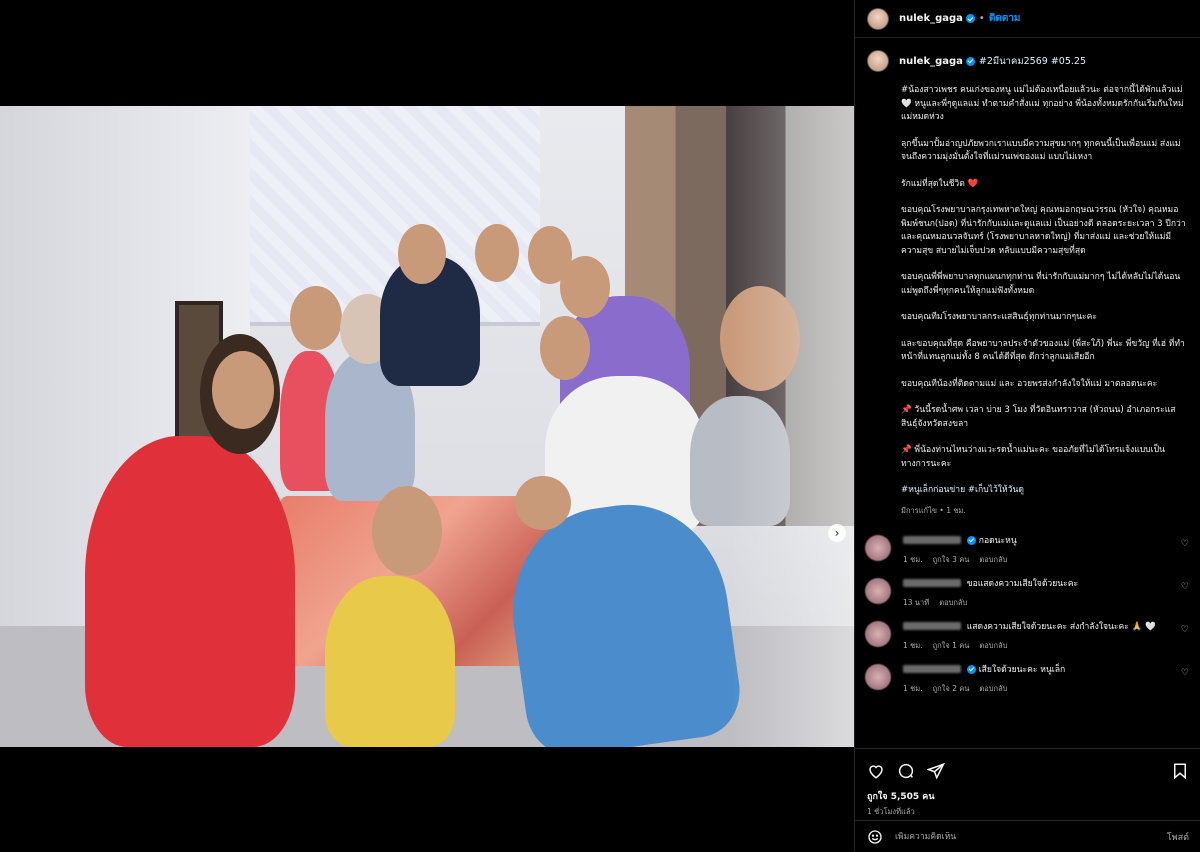 This screenshot has width=1200, height=852. I want to click on photo-glare, so click(792, 426).